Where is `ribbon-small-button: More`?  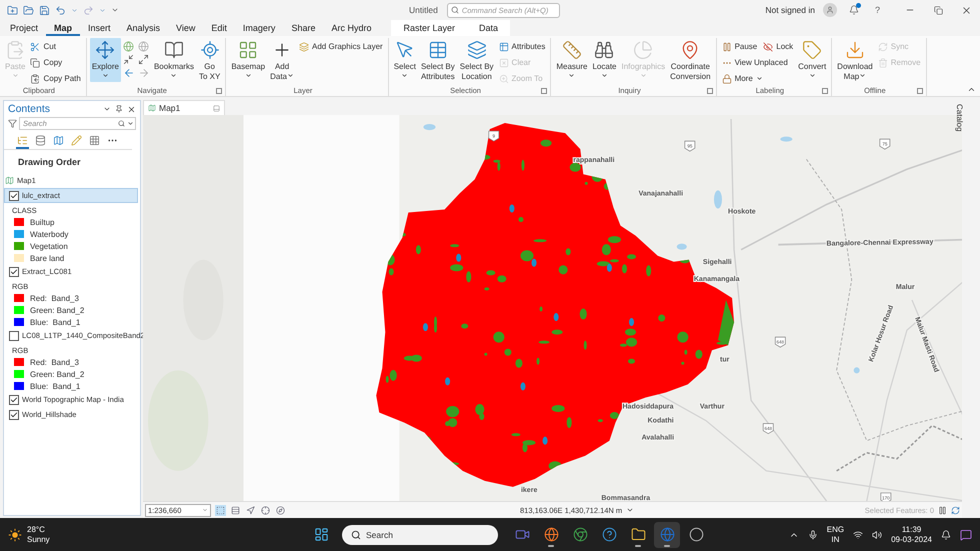 ribbon-small-button: More is located at coordinates (742, 78).